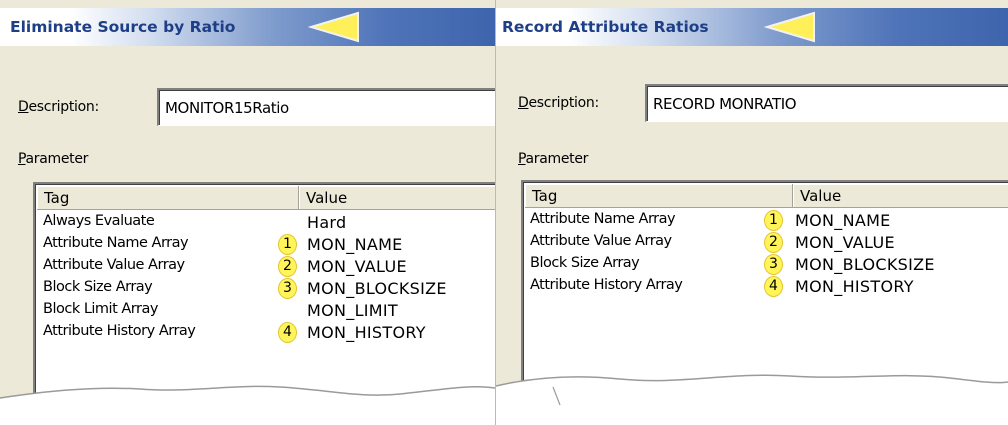  Describe the element at coordinates (100, 309) in the screenshot. I see `tag-cell: Block Limit Array` at that location.